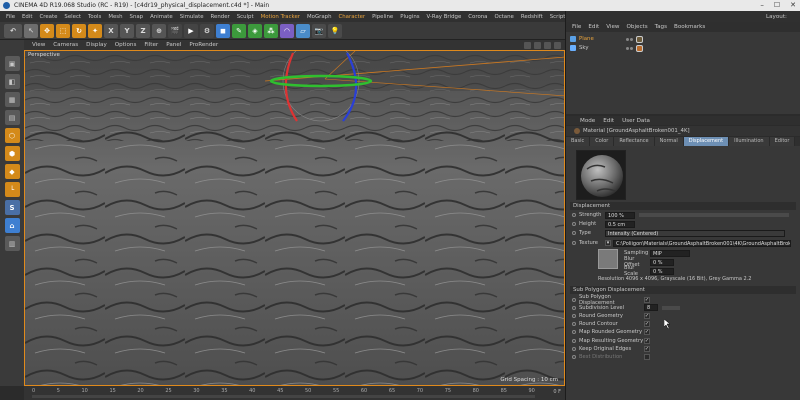 Image resolution: width=800 pixels, height=400 pixels. Describe the element at coordinates (143, 30) in the screenshot. I see `z-axis-lock-icon: Z` at that location.